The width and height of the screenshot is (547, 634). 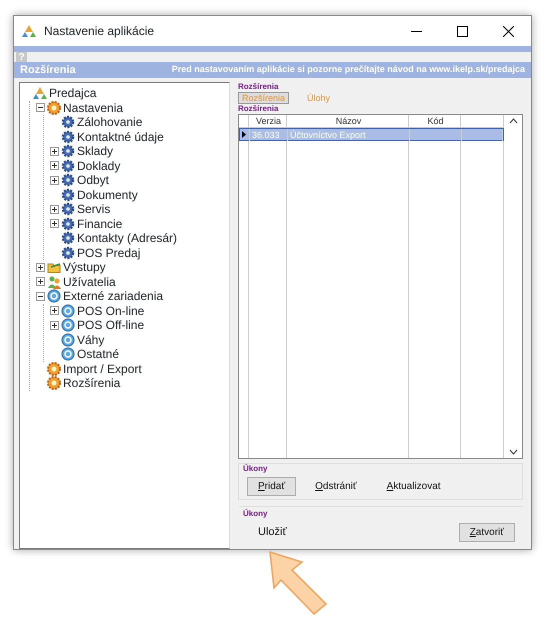 What do you see at coordinates (513, 452) in the screenshot?
I see `scroll-down-icon` at bounding box center [513, 452].